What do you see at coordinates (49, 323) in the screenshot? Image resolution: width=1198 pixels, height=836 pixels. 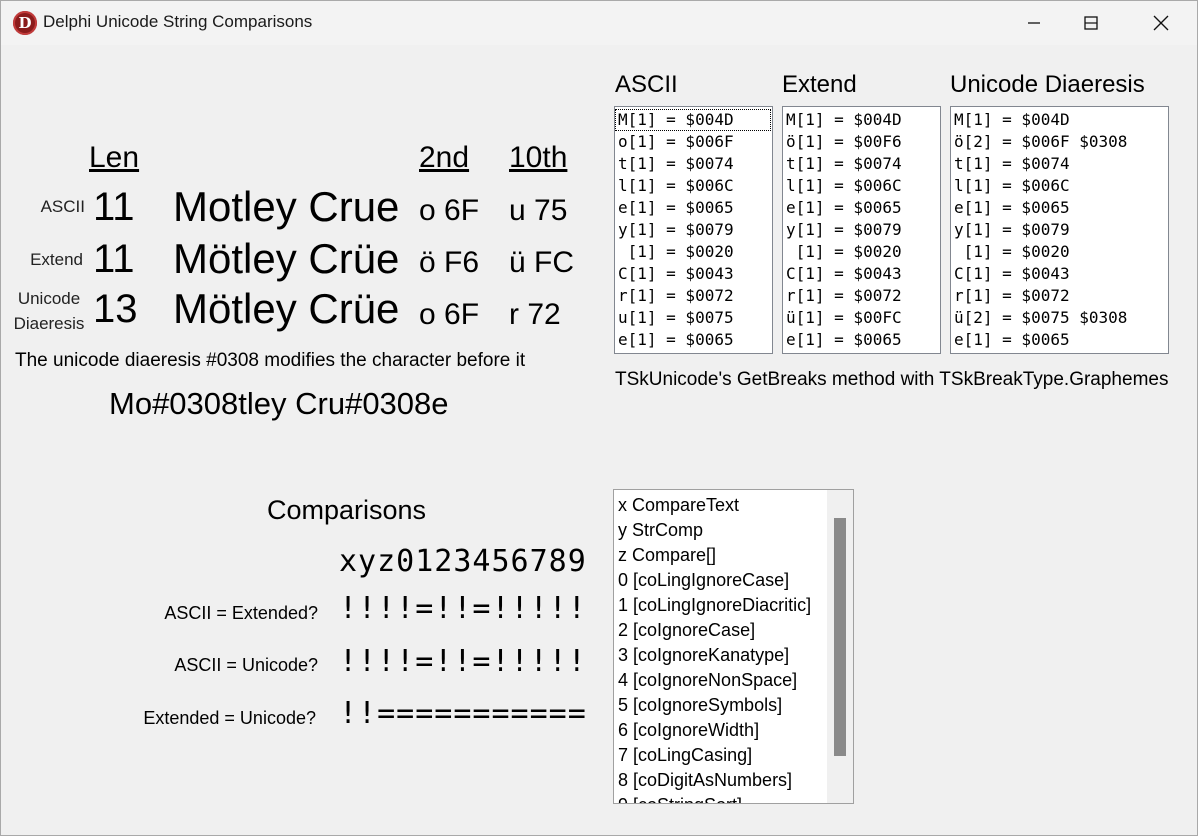 I see `row-label-unicode-line2: Diaeresis` at bounding box center [49, 323].